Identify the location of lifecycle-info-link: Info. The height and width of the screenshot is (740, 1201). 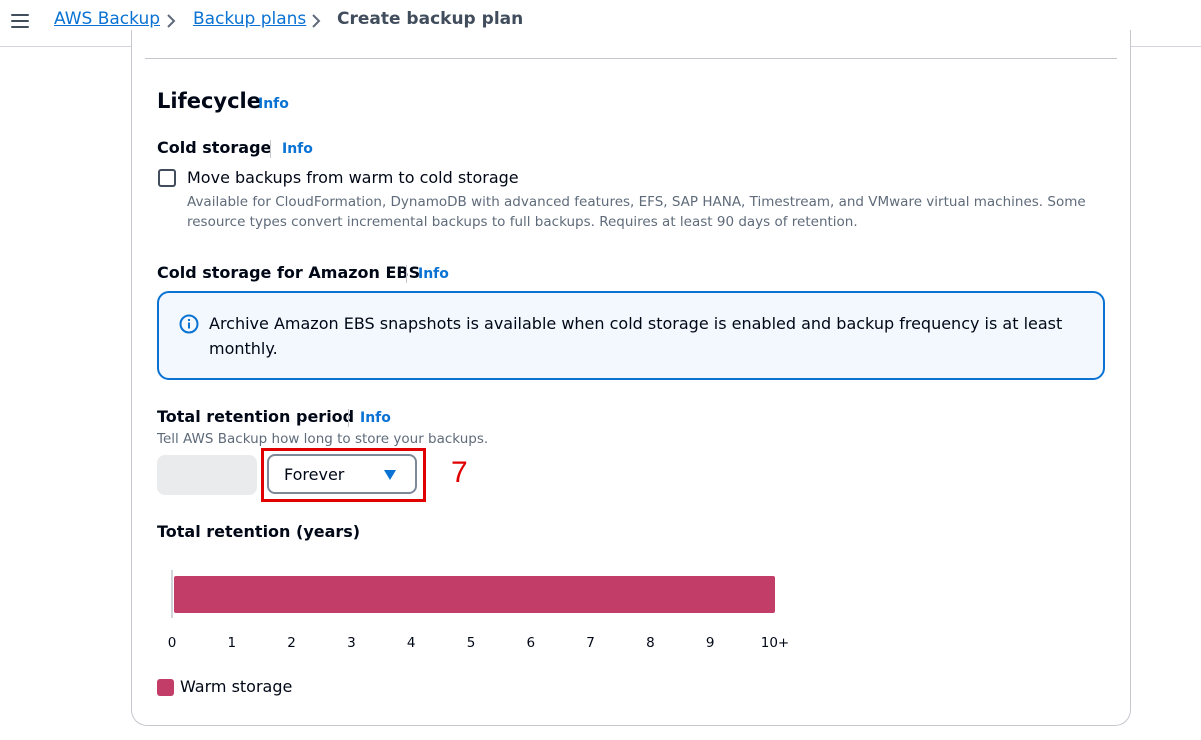
(273, 104).